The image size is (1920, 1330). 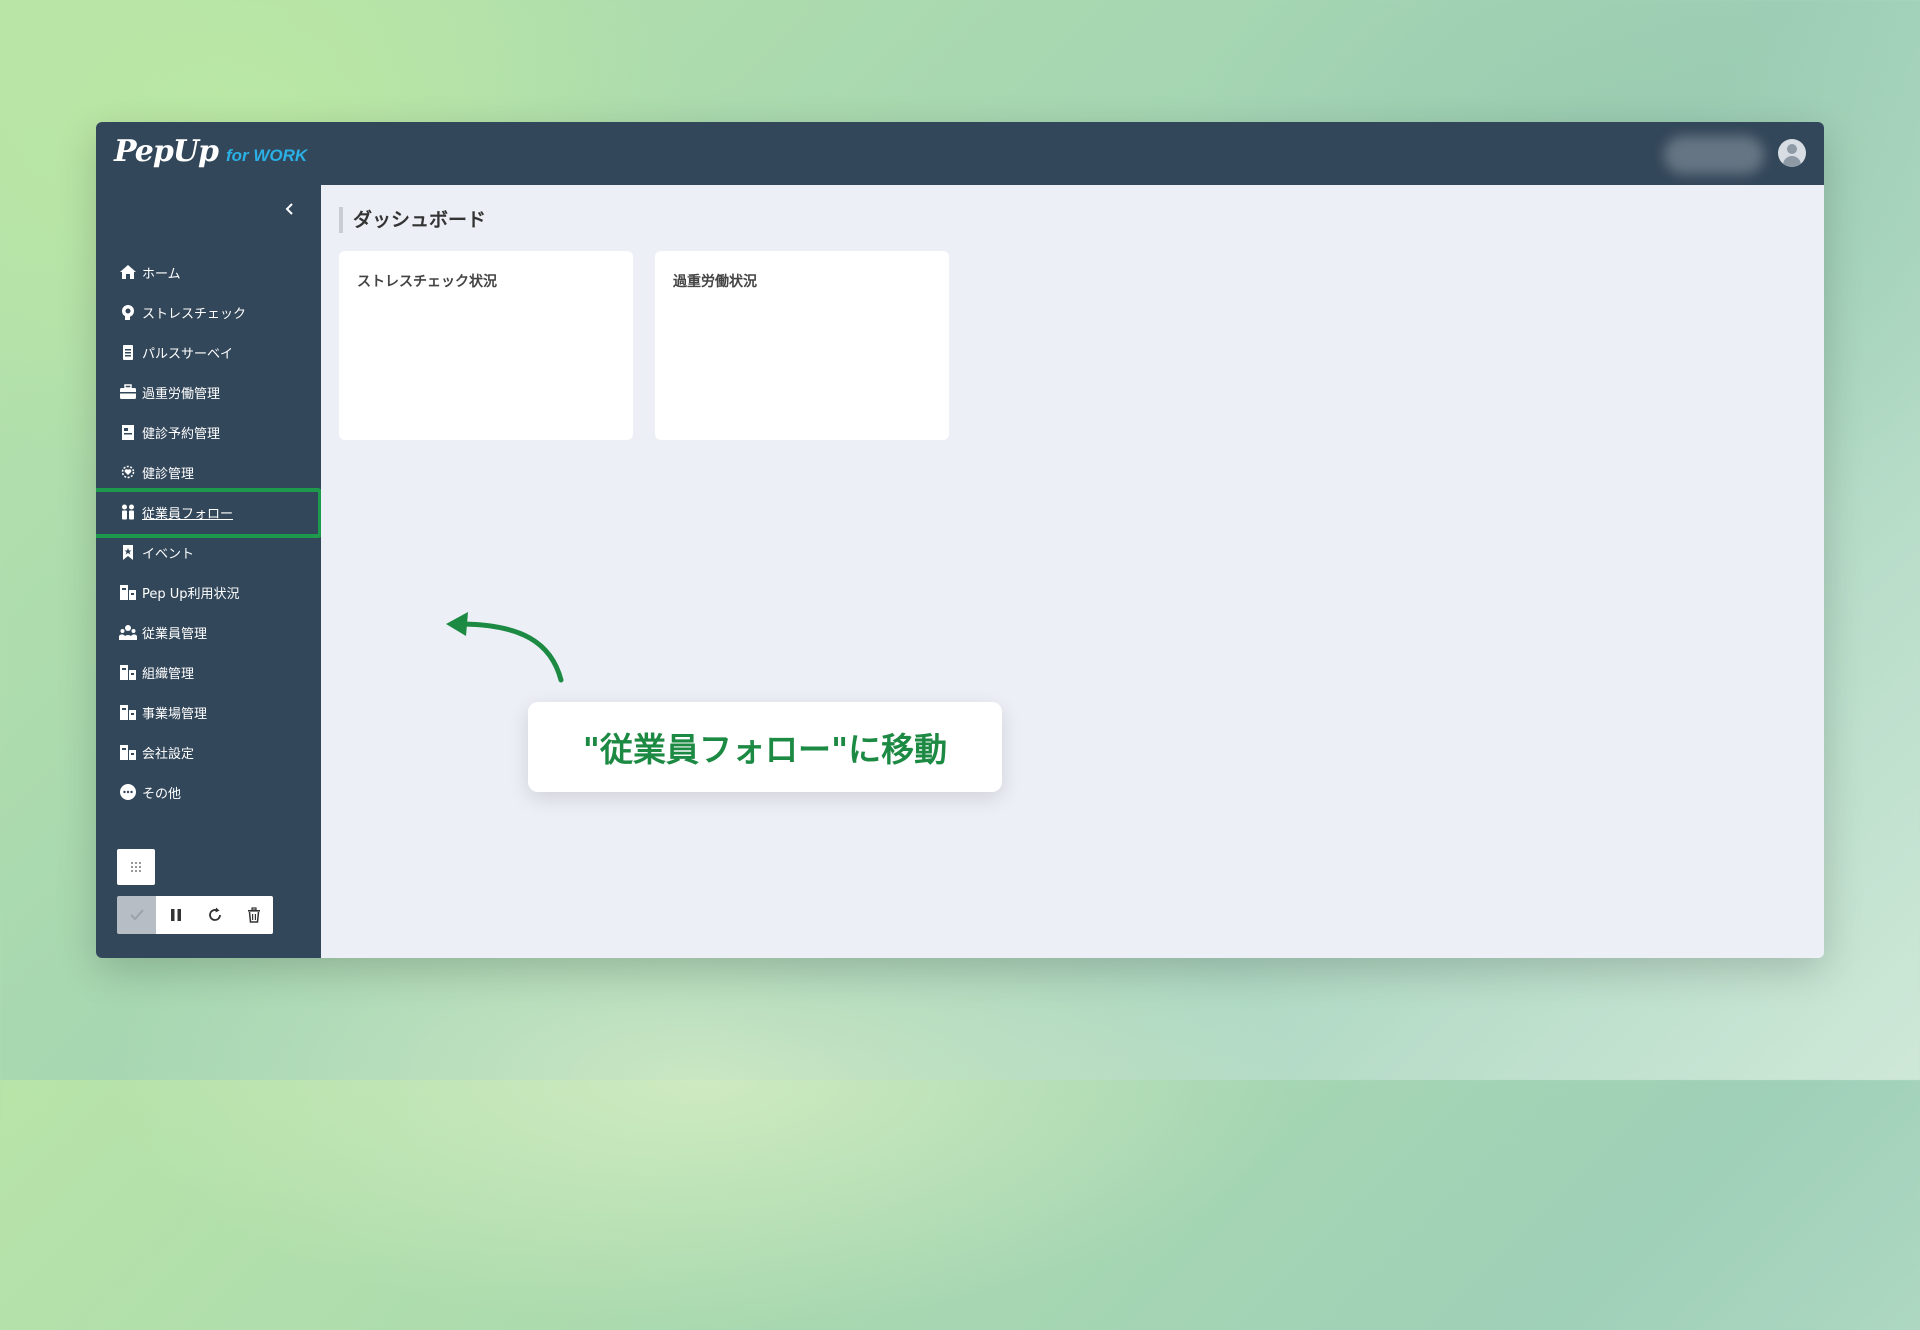 I want to click on briefcase-icon, so click(x=128, y=392).